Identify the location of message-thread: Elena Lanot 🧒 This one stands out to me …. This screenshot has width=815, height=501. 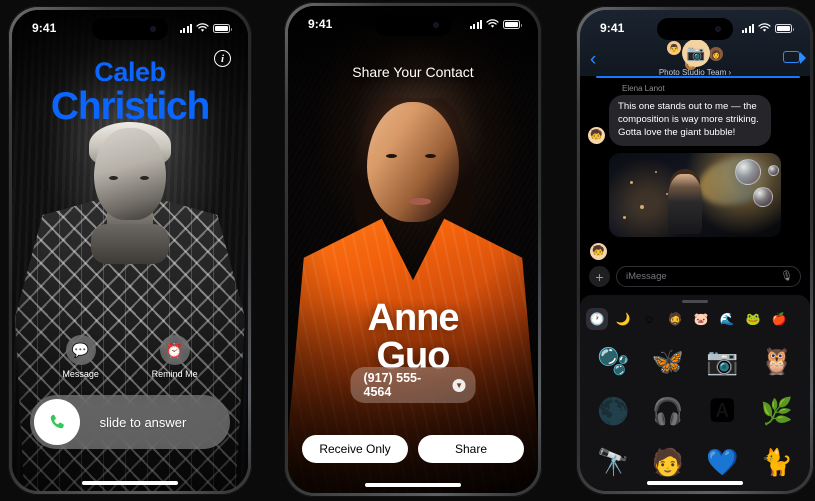
(695, 169).